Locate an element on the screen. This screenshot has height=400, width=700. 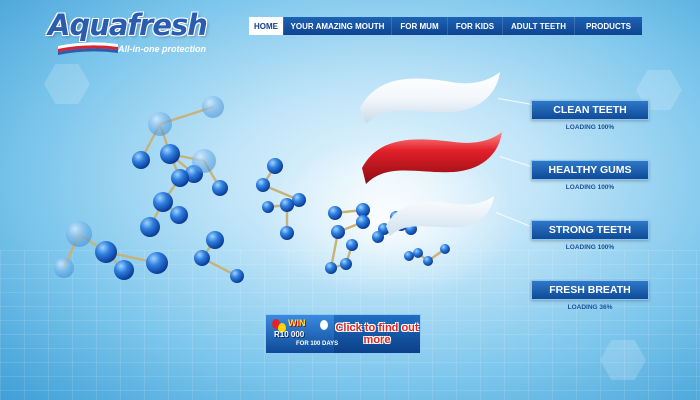
logo-tagline: All-in-one protection is located at coordinates (162, 49).